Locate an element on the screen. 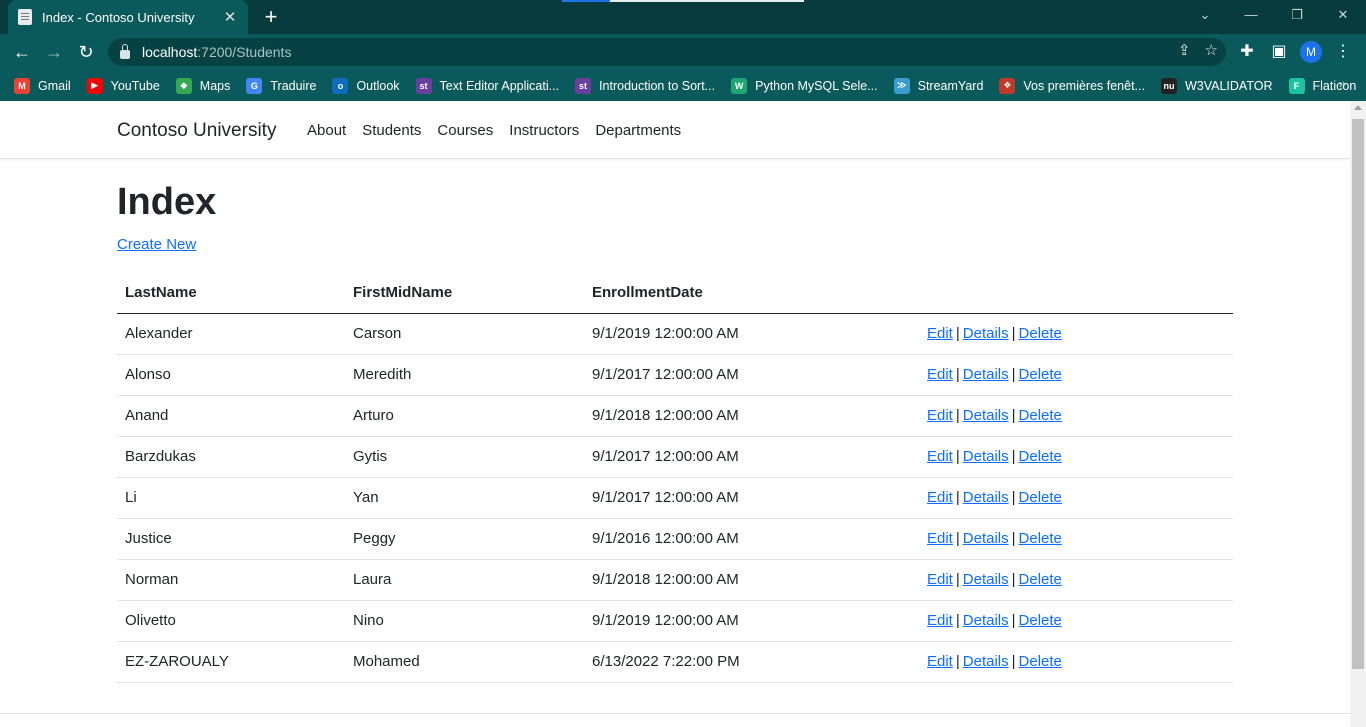 This screenshot has height=727, width=1366. bookmark-item: M Gmail is located at coordinates (42, 85).